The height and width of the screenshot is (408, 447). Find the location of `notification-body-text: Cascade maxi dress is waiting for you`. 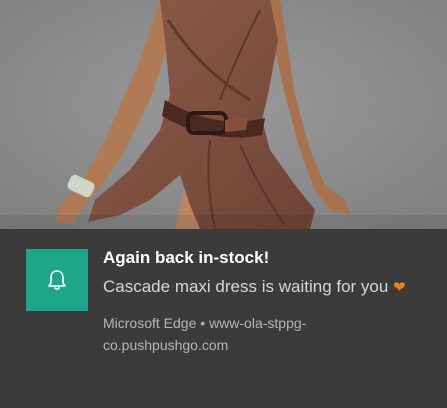

notification-body-text: Cascade maxi dress is waiting for you is located at coordinates (246, 286).